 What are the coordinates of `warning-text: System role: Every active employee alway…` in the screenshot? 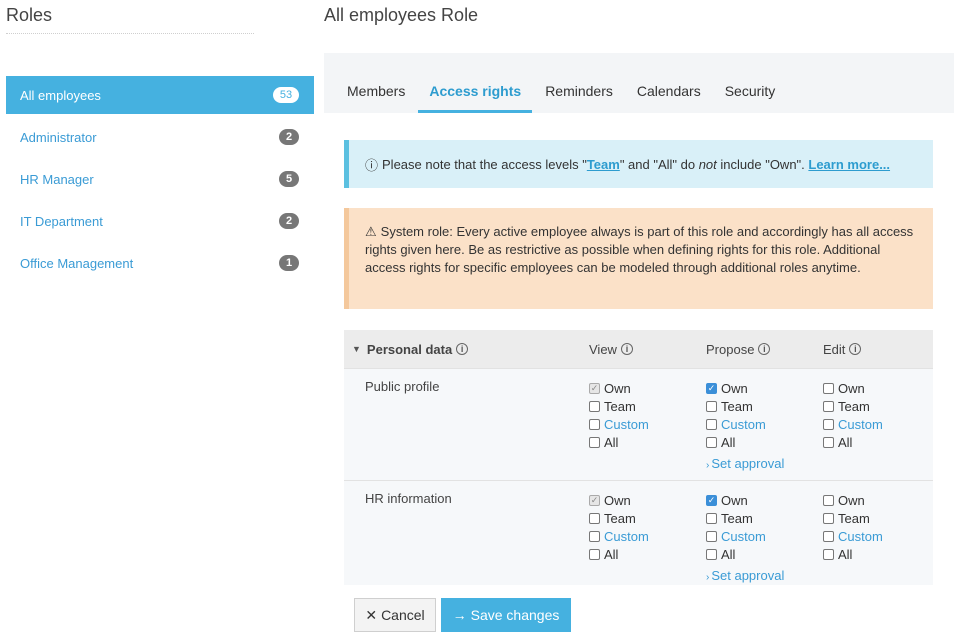 It's located at (639, 249).